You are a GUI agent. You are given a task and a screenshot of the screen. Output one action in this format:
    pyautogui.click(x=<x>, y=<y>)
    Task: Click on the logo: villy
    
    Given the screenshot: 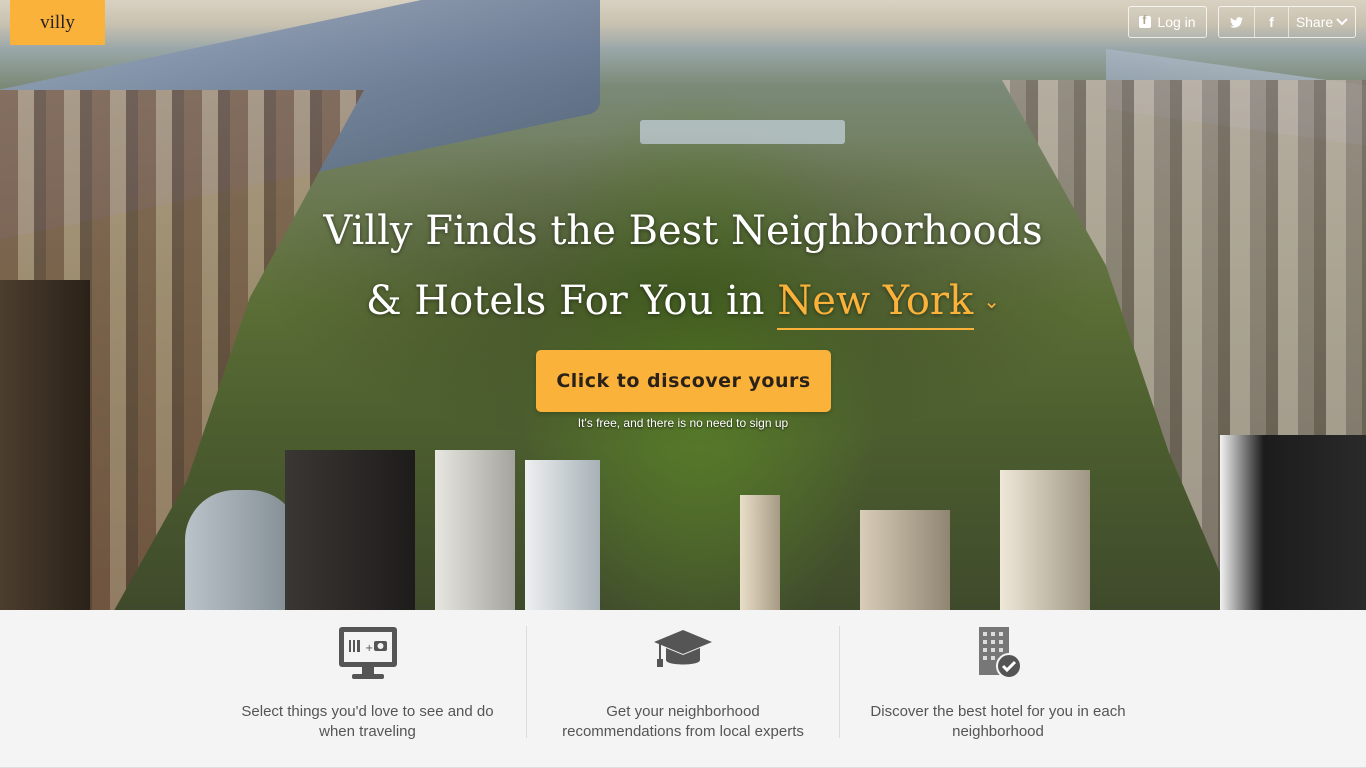 What is the action you would take?
    pyautogui.click(x=57, y=22)
    